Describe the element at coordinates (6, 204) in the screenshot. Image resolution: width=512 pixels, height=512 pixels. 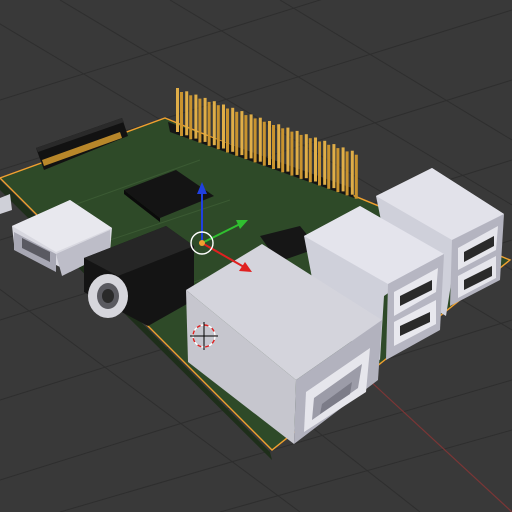
I see `micro-usb-power-port` at that location.